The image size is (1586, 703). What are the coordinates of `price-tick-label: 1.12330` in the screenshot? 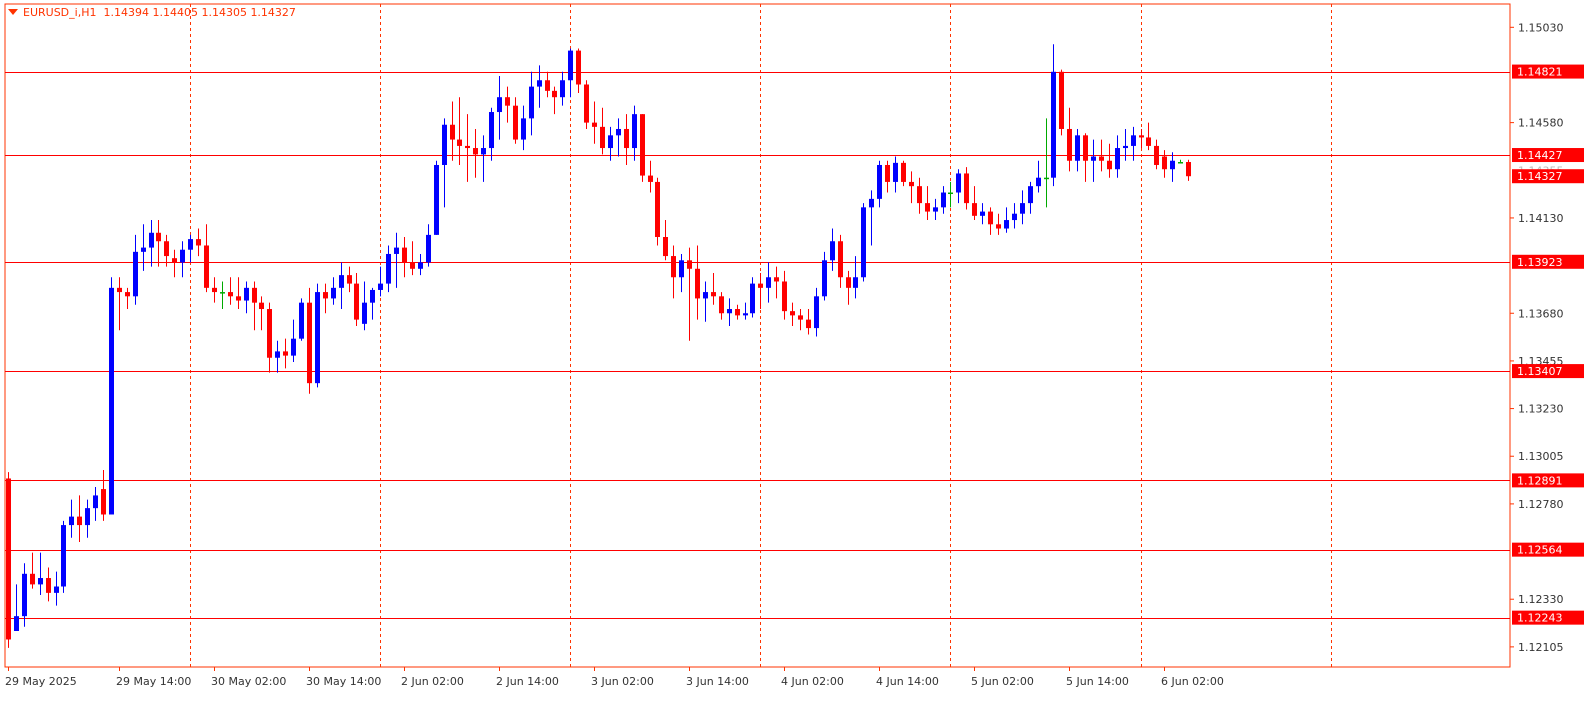 It's located at (1541, 599).